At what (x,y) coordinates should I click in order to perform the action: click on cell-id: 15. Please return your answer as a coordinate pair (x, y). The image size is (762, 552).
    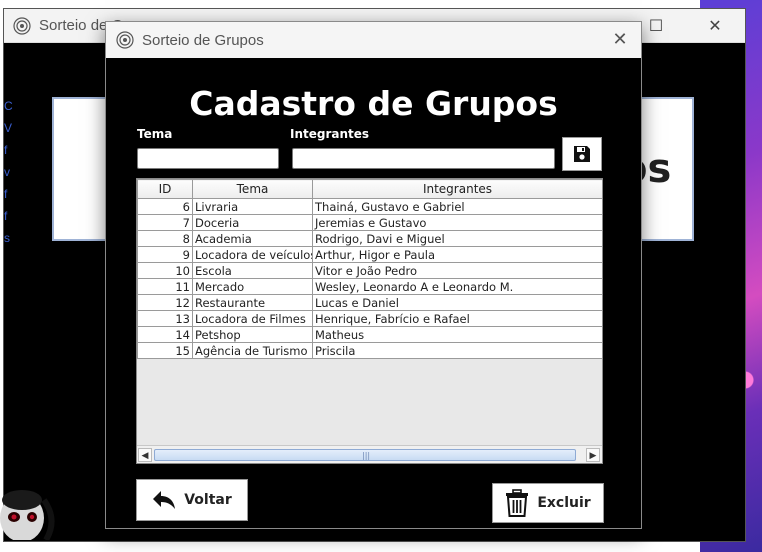
    Looking at the image, I should click on (165, 350).